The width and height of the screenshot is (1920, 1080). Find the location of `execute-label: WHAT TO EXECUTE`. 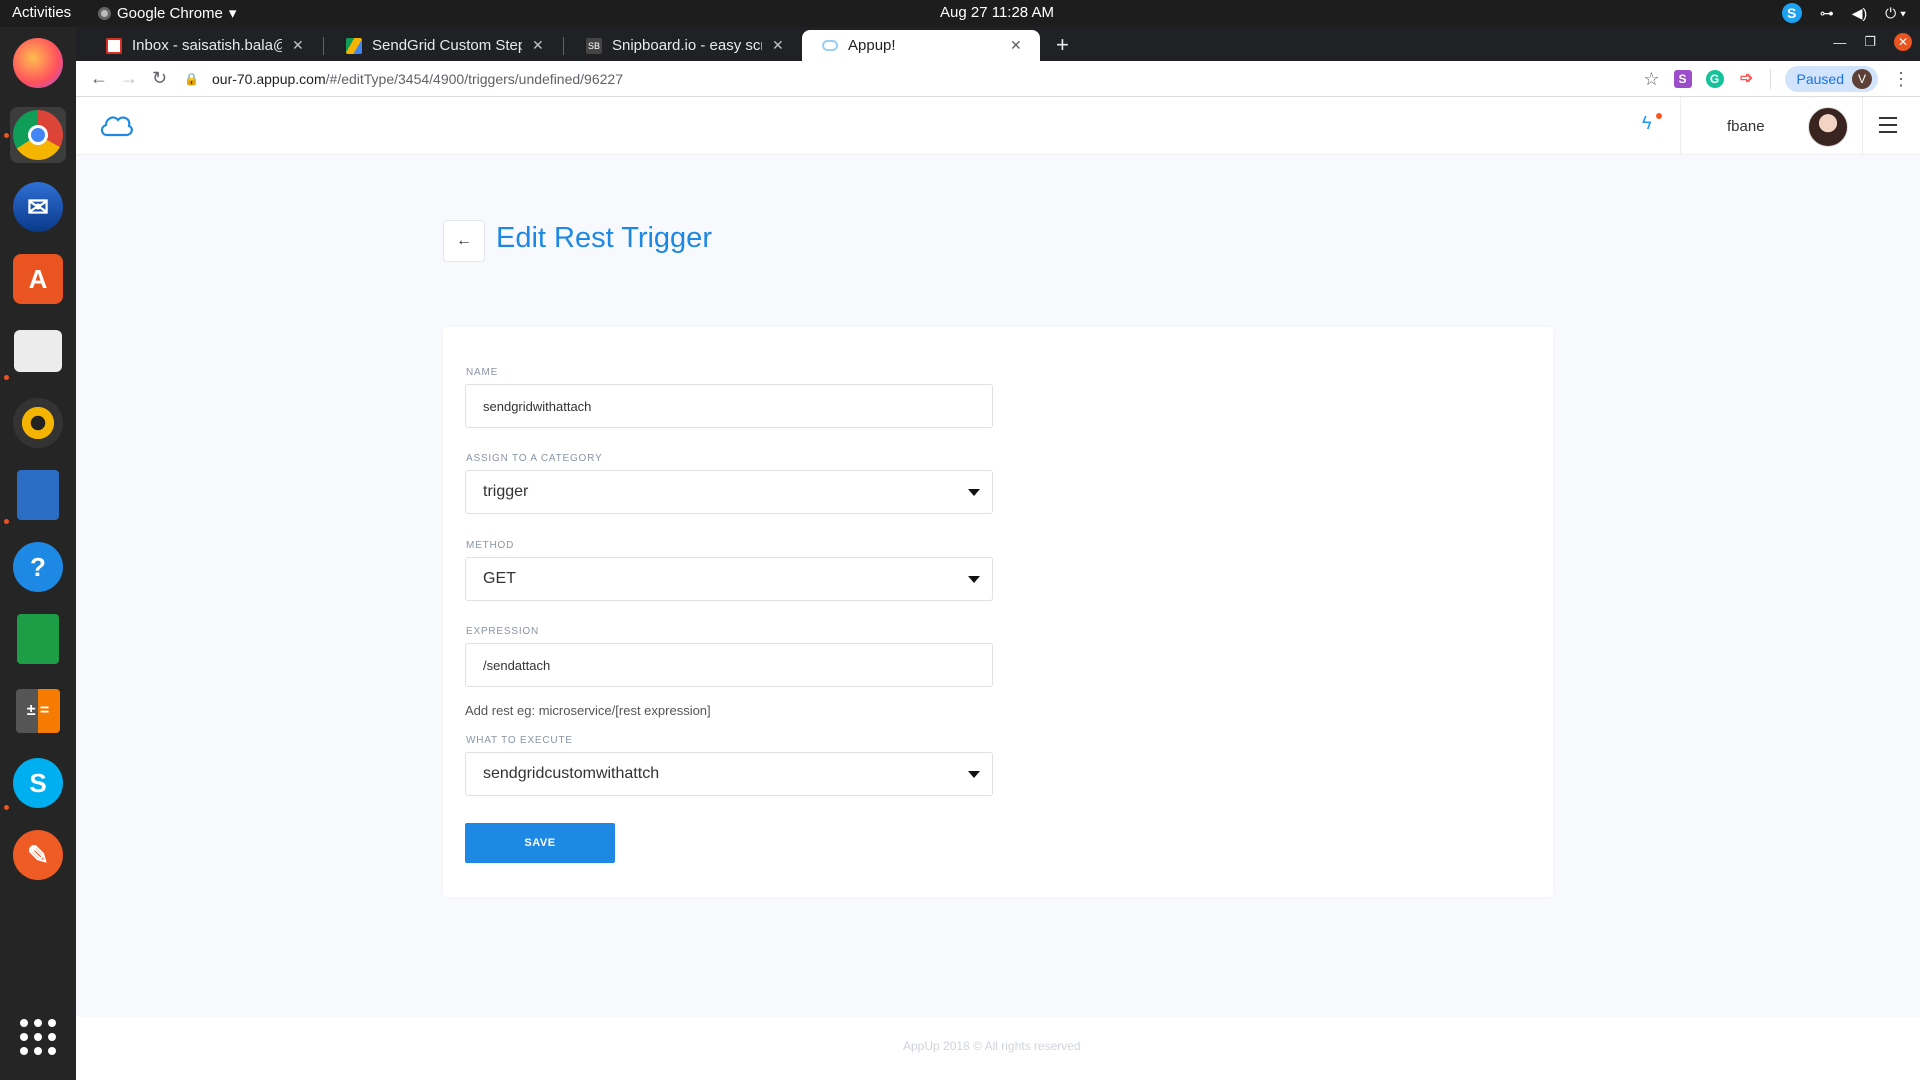

execute-label: WHAT TO EXECUTE is located at coordinates (519, 740).